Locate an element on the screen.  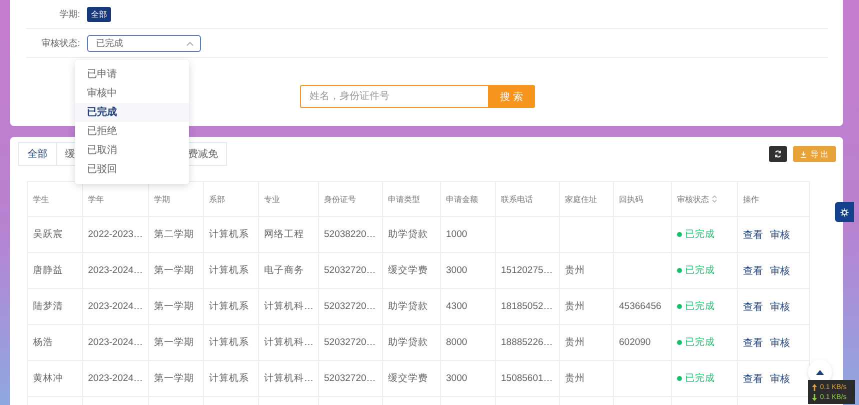
search-field: 姓名，身份证件号 is located at coordinates (394, 96).